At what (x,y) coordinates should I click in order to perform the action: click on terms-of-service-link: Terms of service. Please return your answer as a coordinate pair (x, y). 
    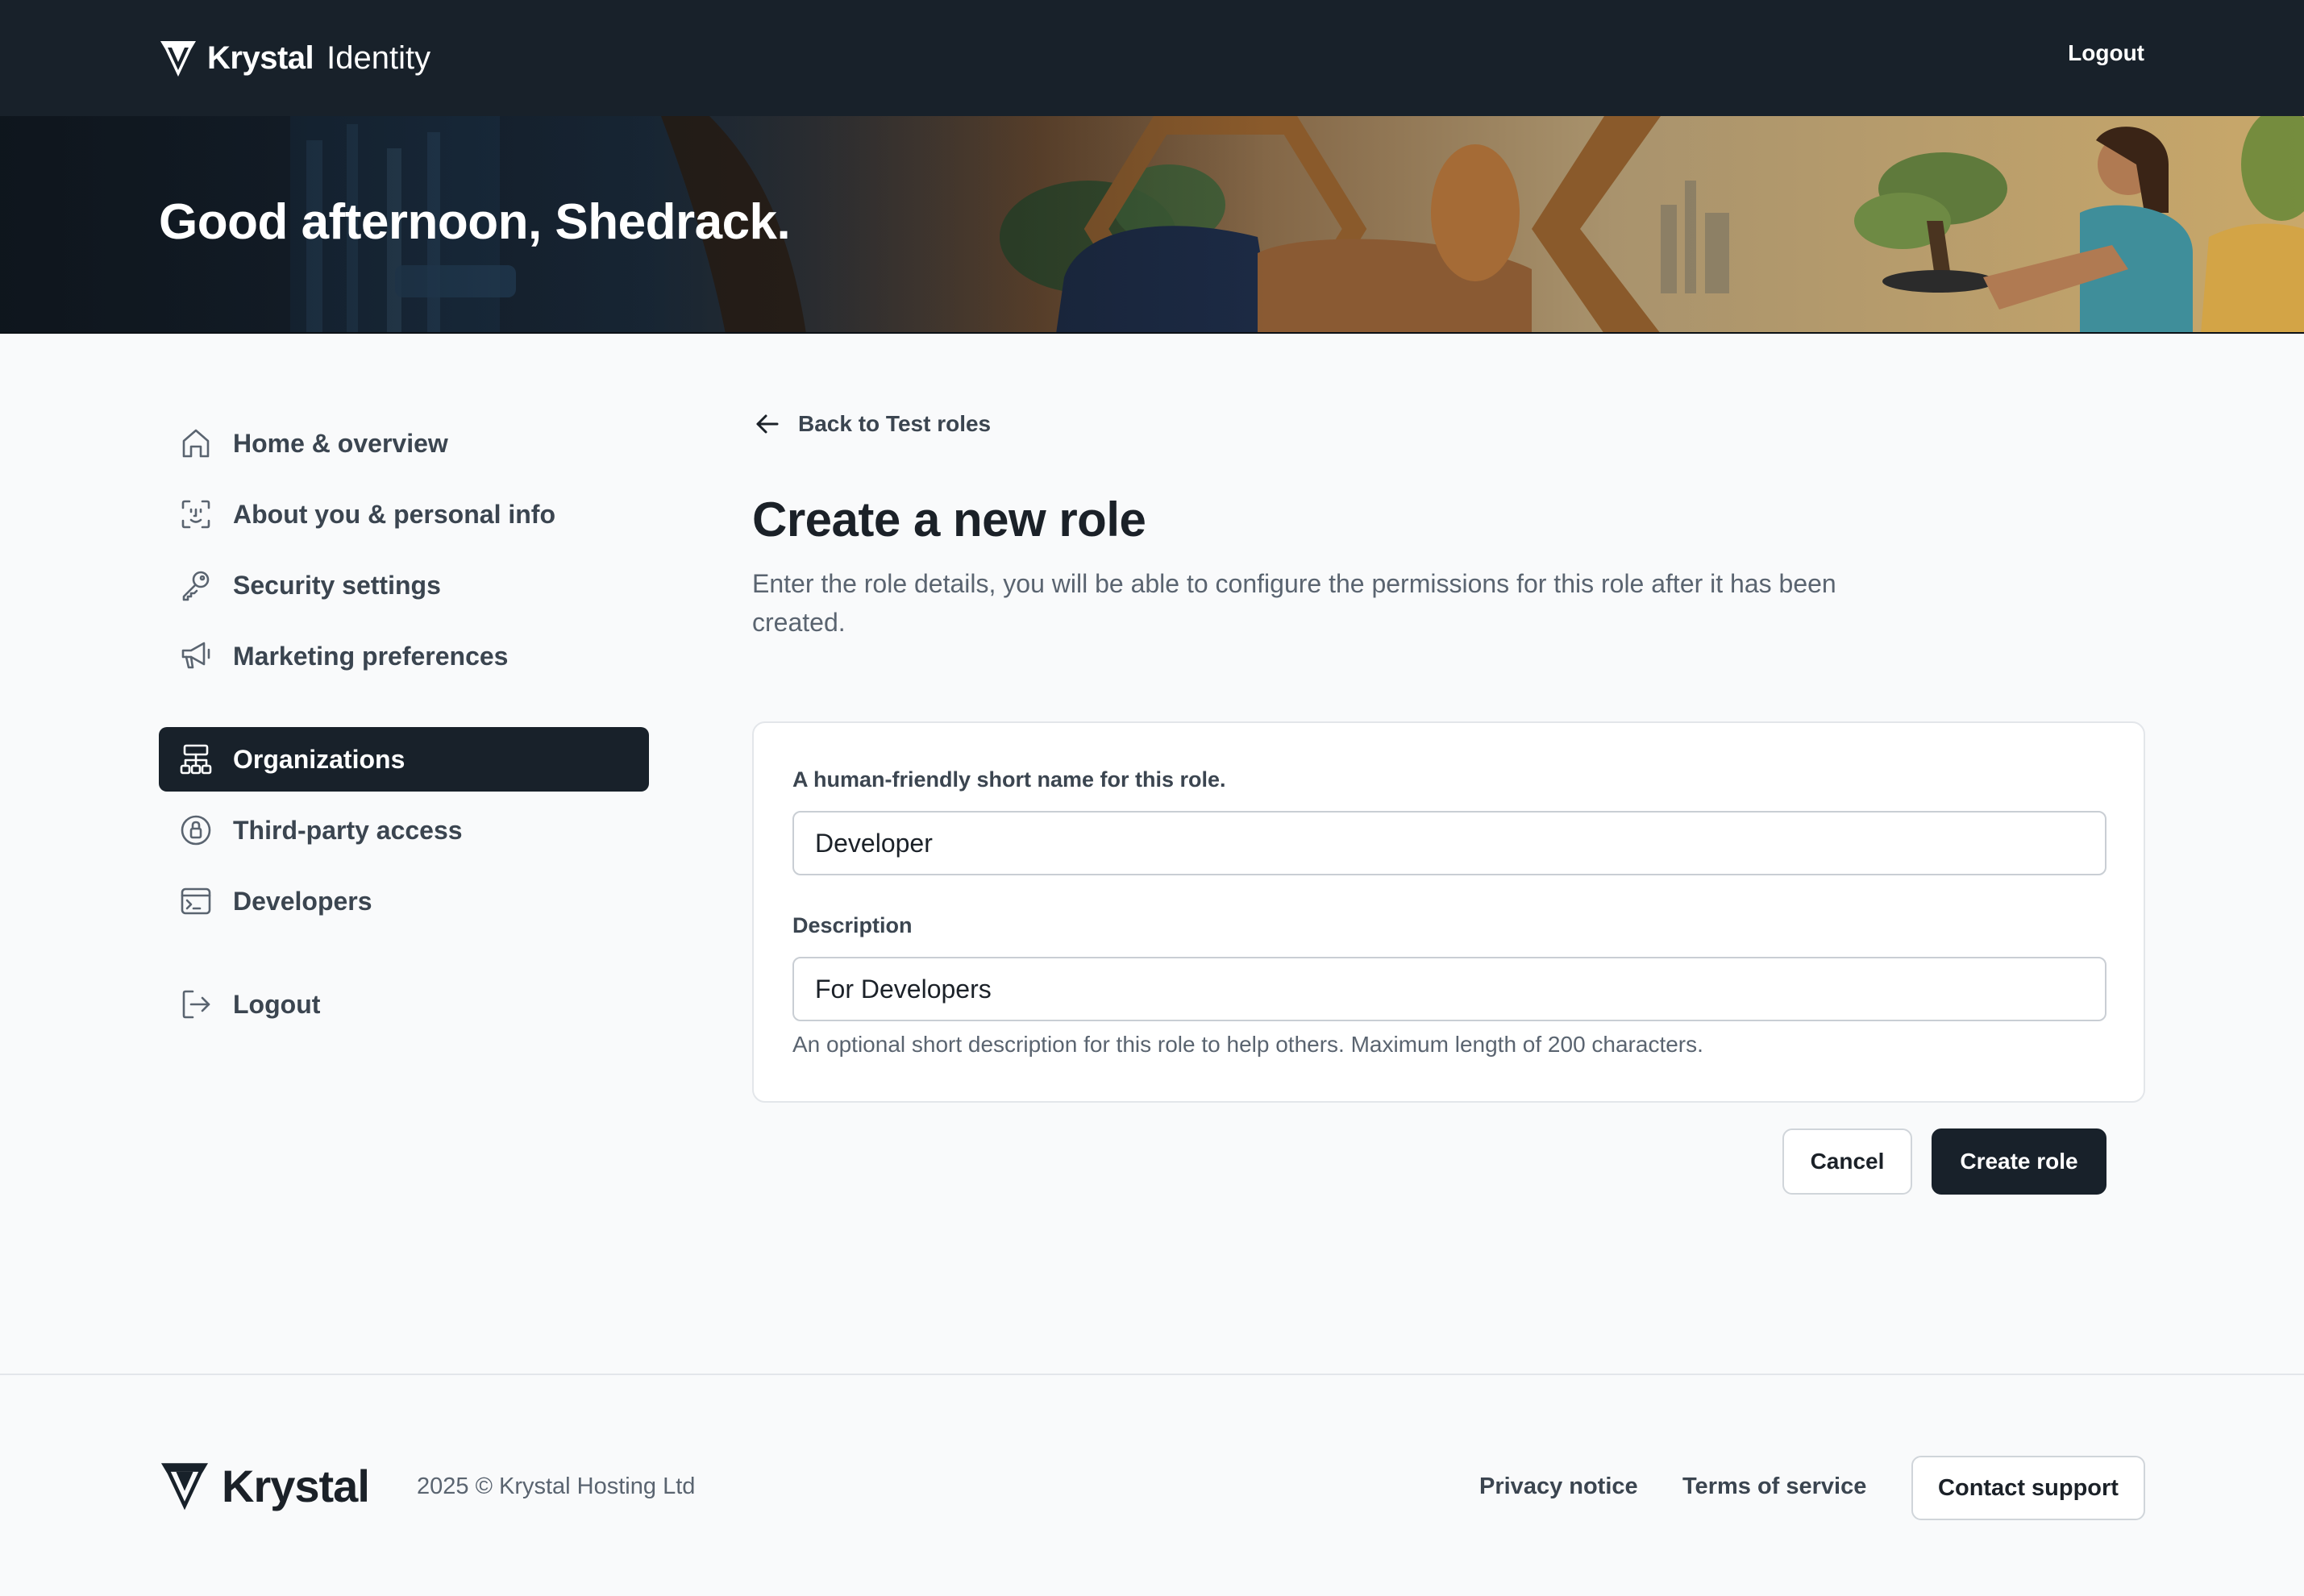
    Looking at the image, I should click on (1774, 1486).